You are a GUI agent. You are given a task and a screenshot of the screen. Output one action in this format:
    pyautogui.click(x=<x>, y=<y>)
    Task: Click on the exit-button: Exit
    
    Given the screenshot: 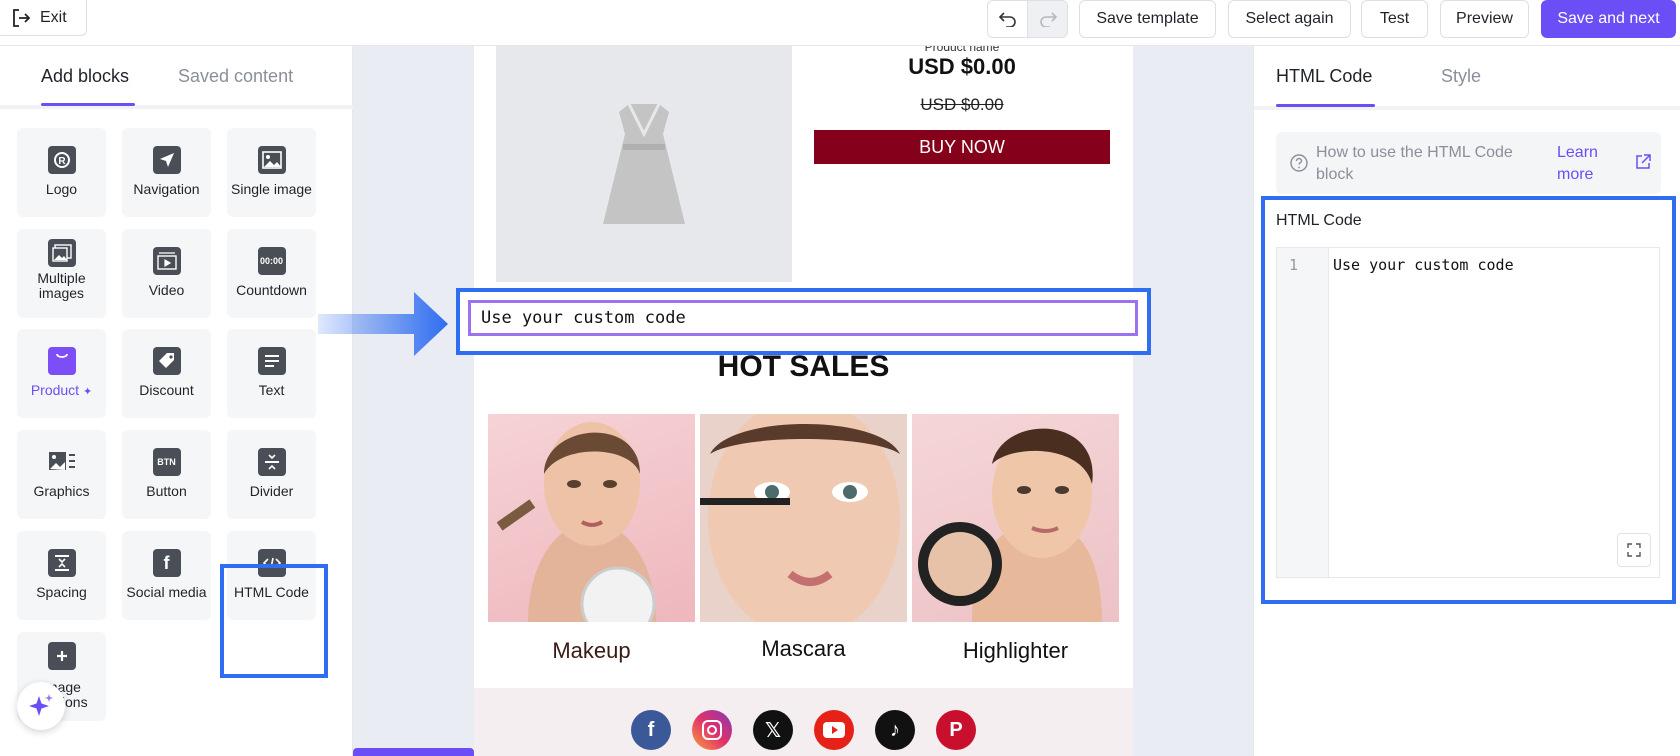 What is the action you would take?
    pyautogui.click(x=43, y=18)
    